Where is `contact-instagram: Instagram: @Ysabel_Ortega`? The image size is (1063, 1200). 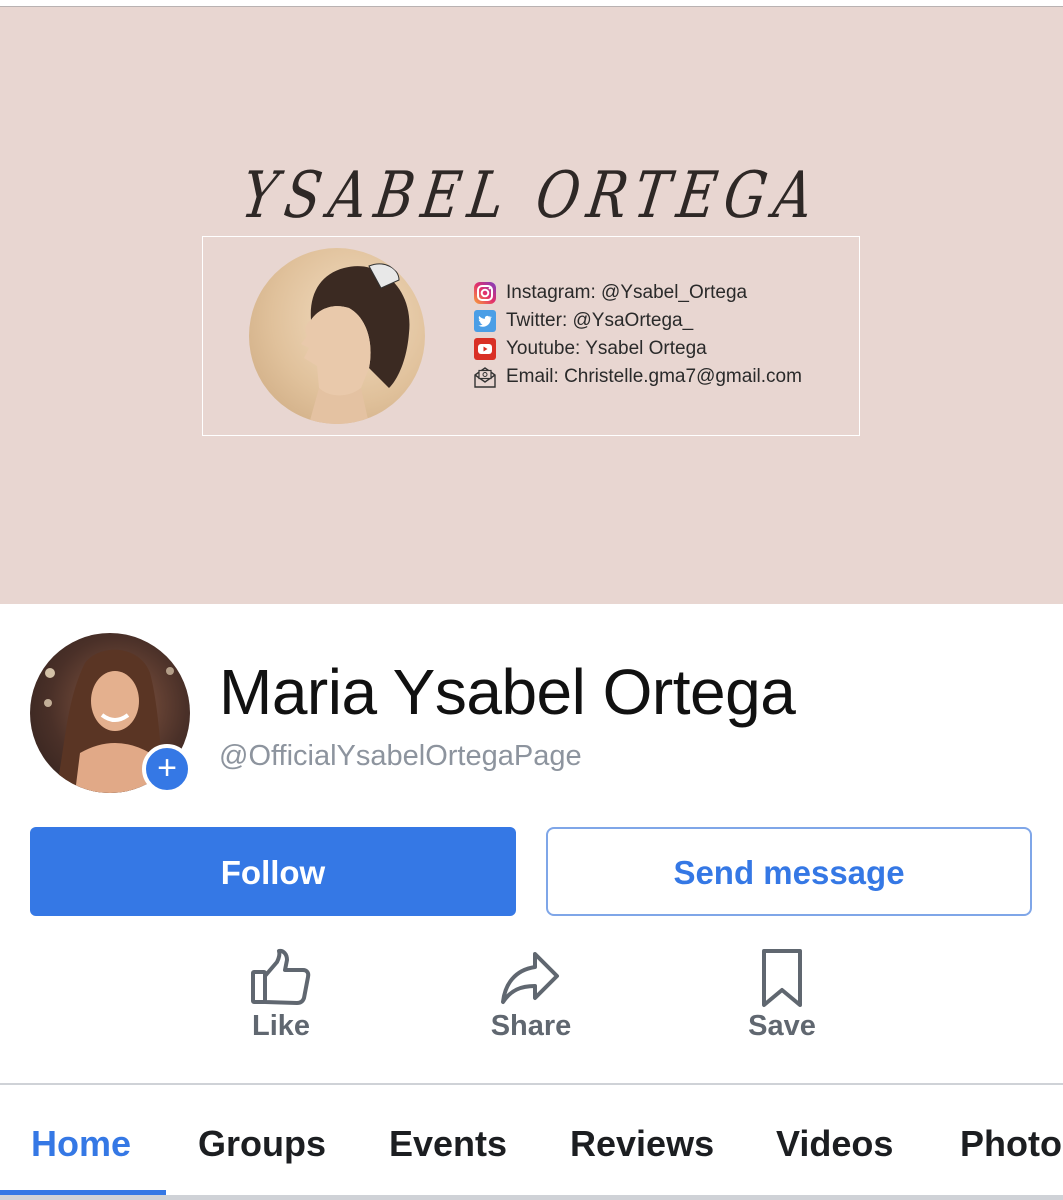
contact-instagram: Instagram: @Ysabel_Ortega is located at coordinates (637, 293).